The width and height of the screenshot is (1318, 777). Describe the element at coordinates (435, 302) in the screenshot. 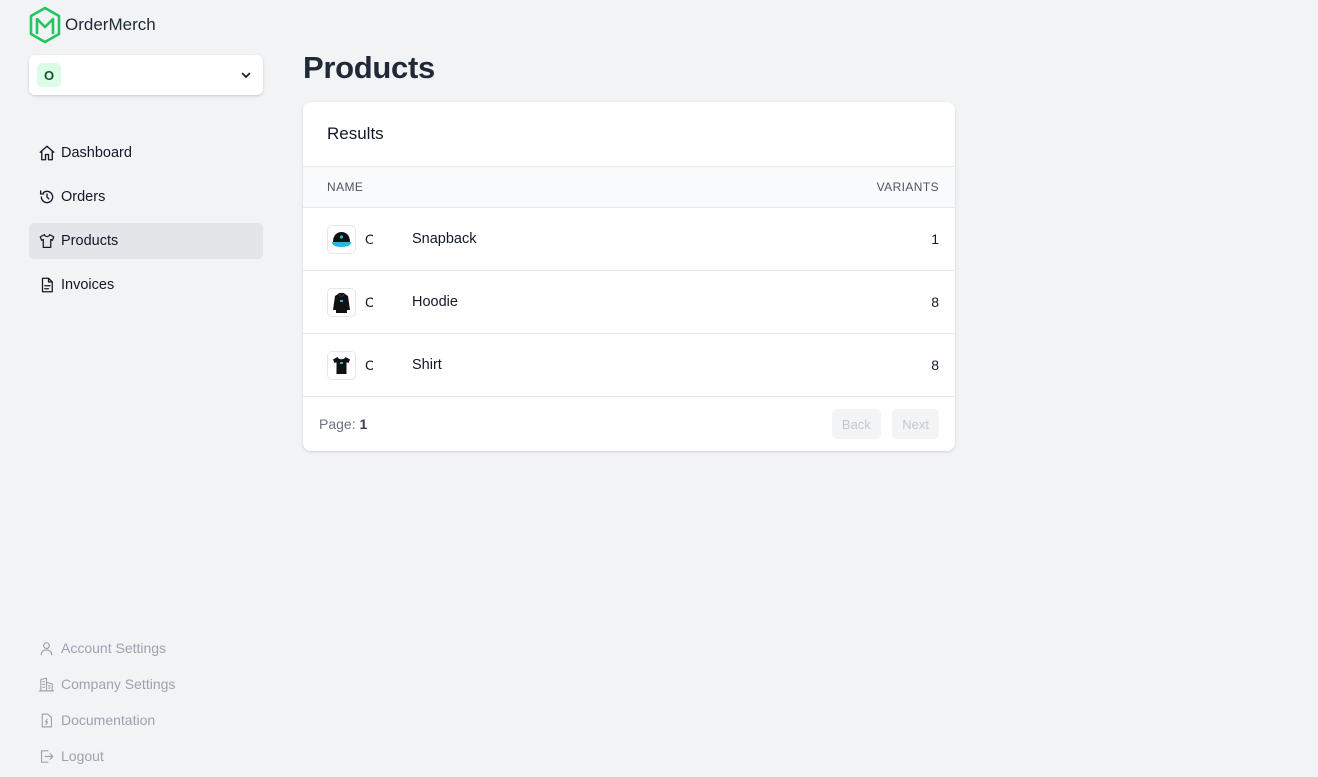

I see `product-name: Hoodie` at that location.